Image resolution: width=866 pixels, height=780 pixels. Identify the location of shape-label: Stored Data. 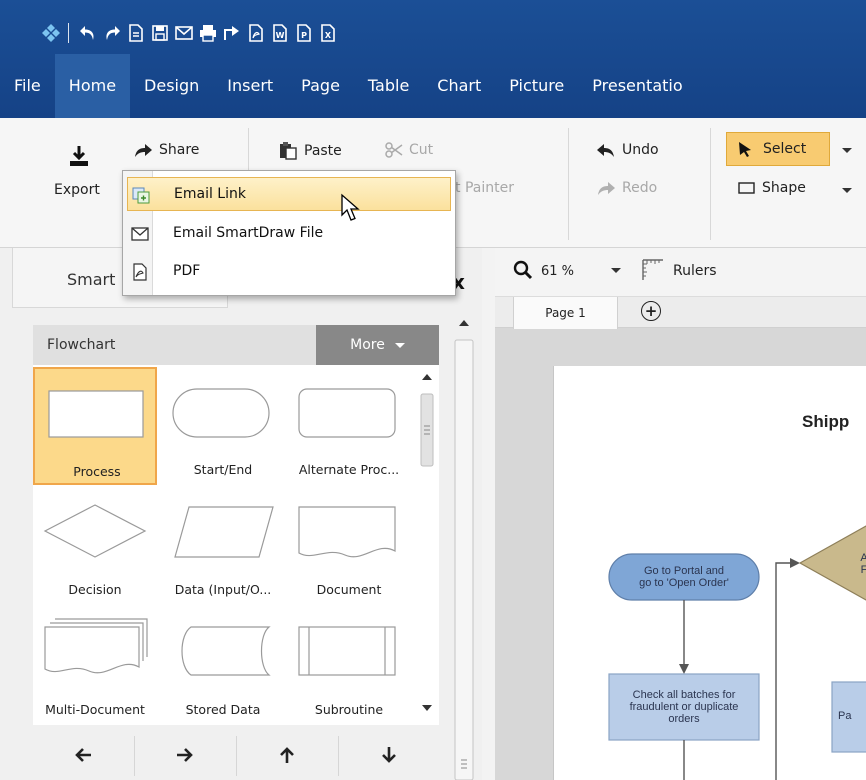
(223, 709).